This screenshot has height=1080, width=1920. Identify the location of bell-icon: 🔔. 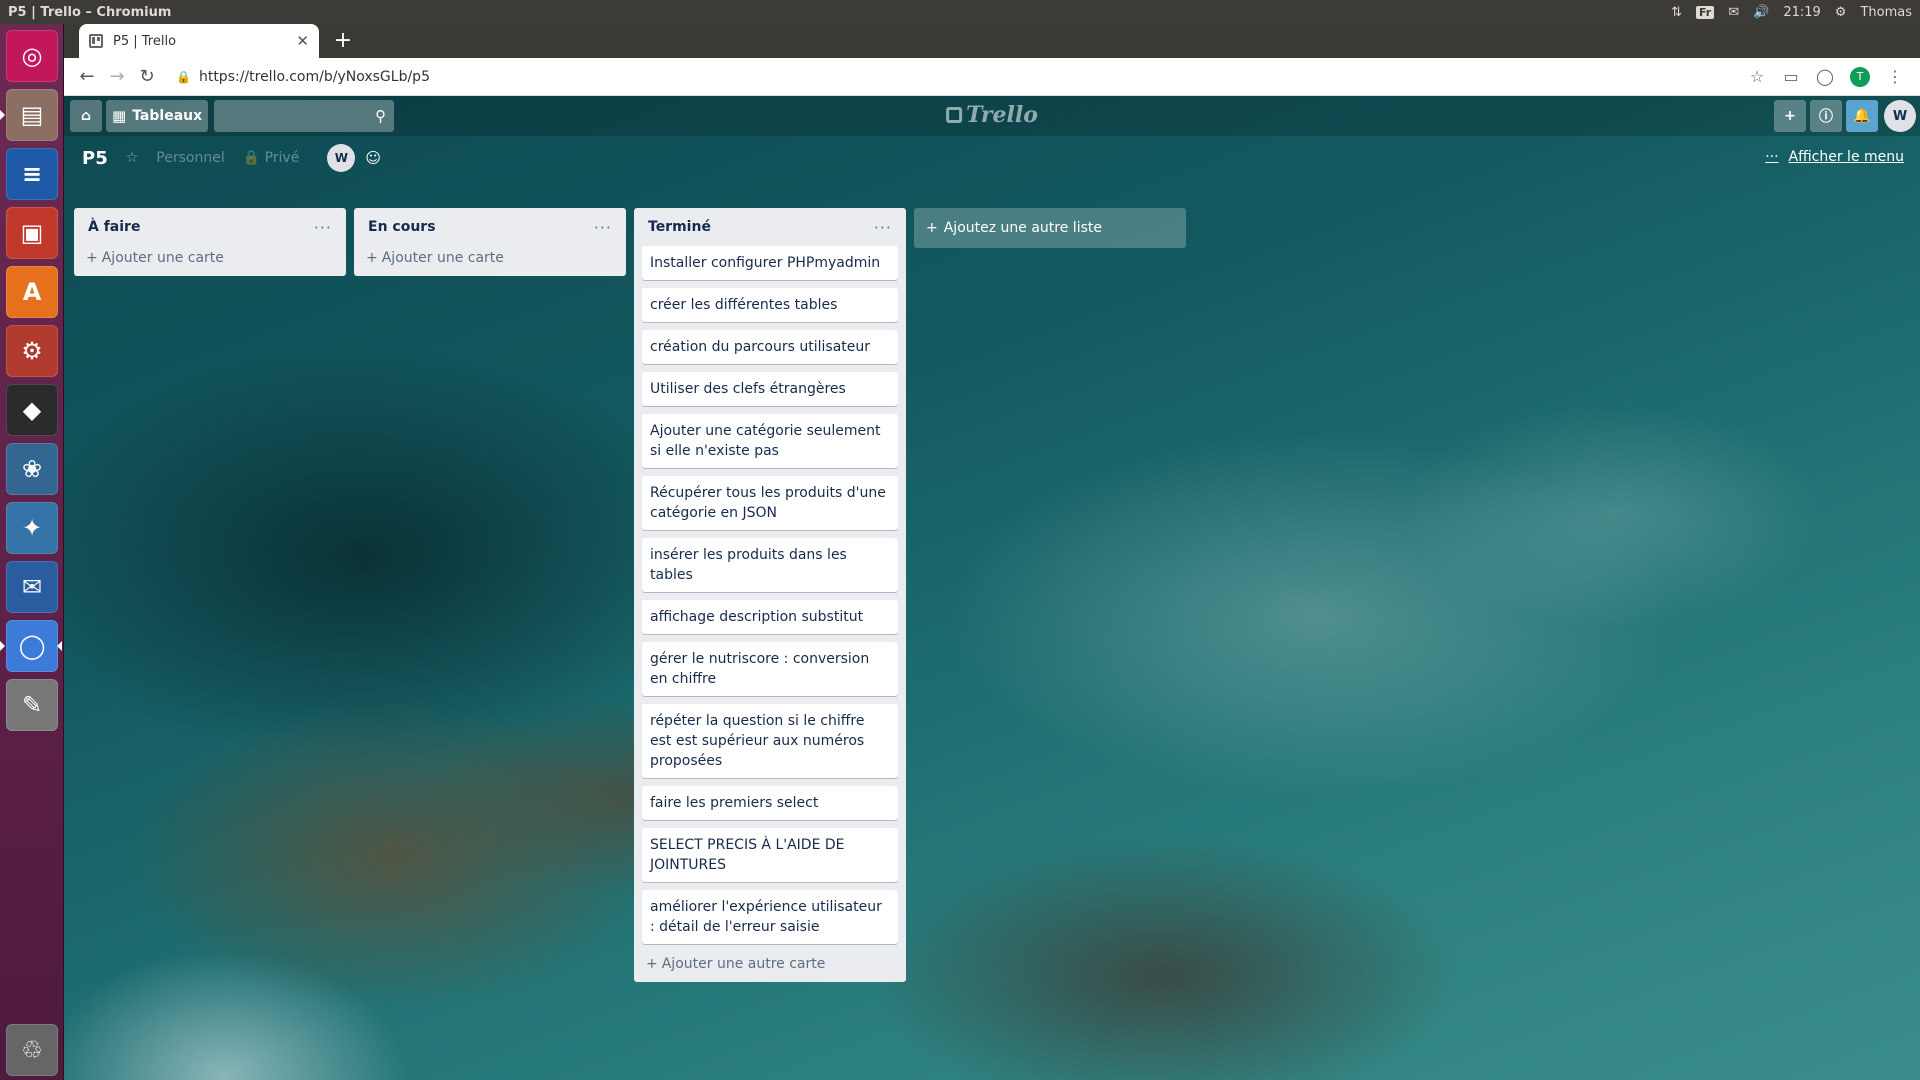
(1862, 116).